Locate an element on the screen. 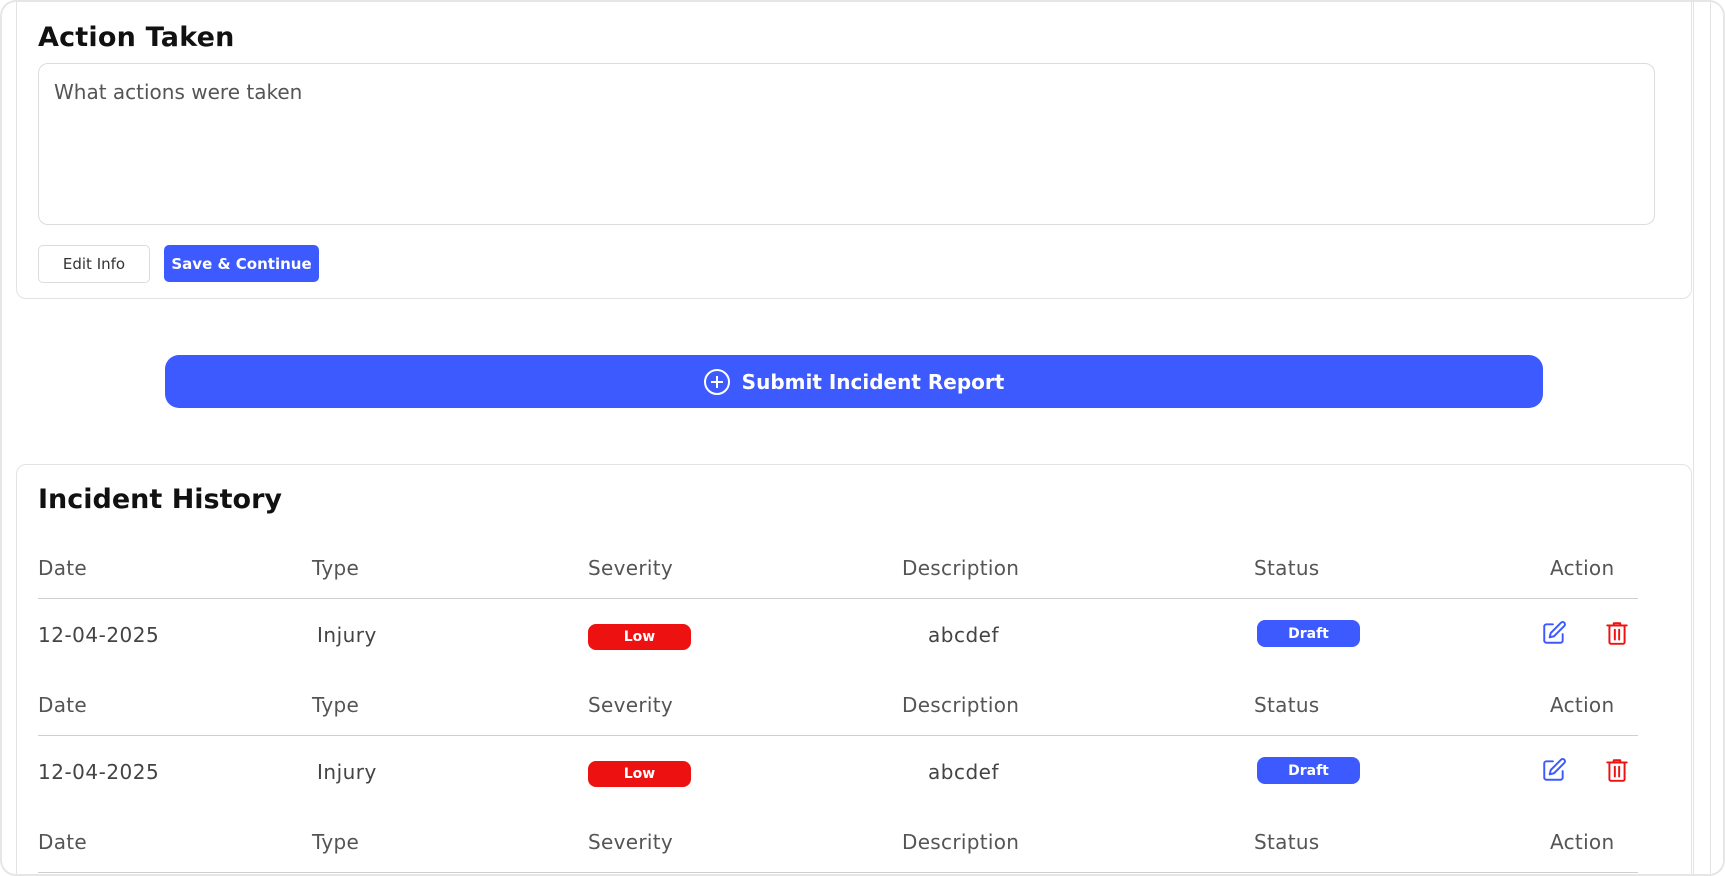  submit-incident-report-button: Submit Incident Report is located at coordinates (854, 381).